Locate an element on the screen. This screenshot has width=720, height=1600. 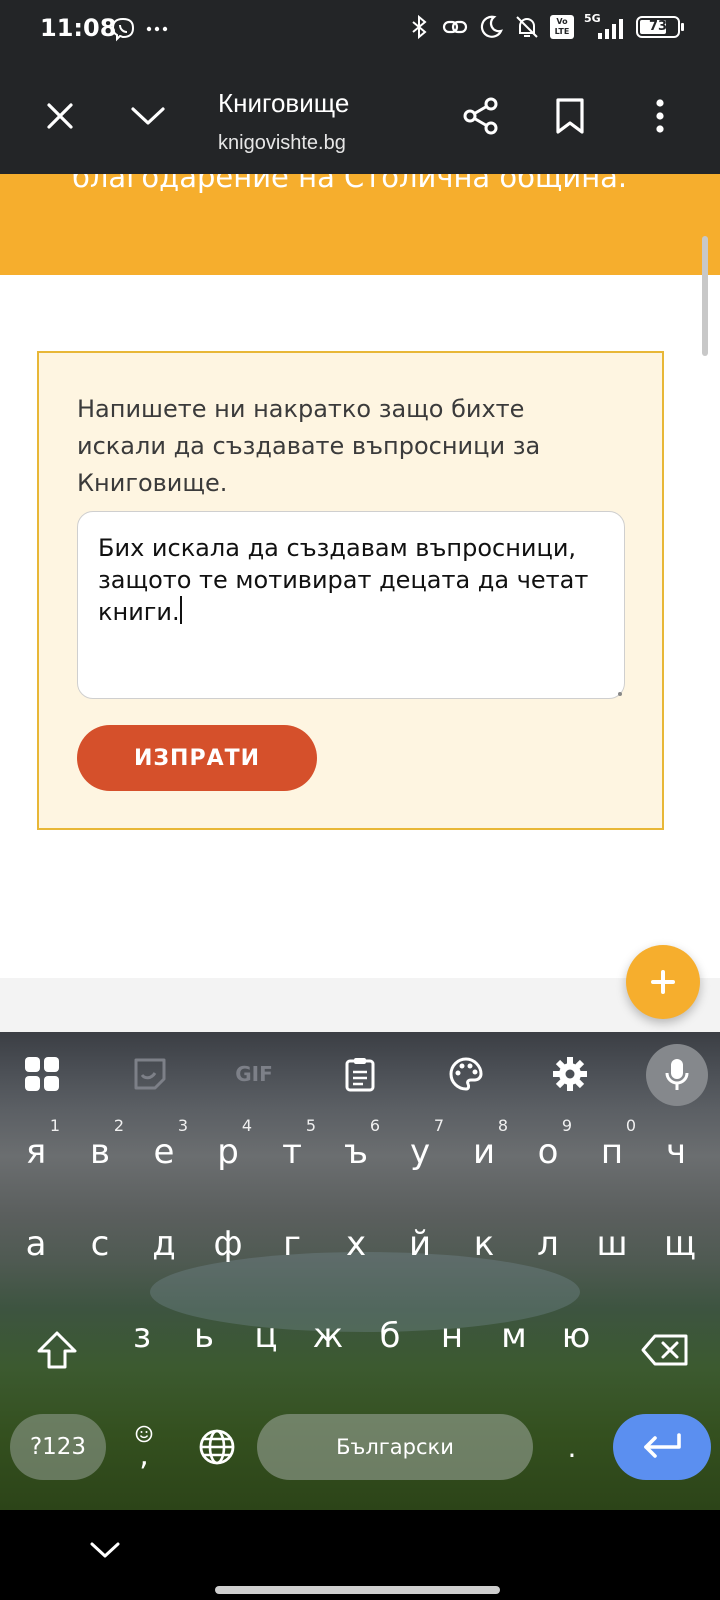
letter-key: й is located at coordinates (420, 1244).